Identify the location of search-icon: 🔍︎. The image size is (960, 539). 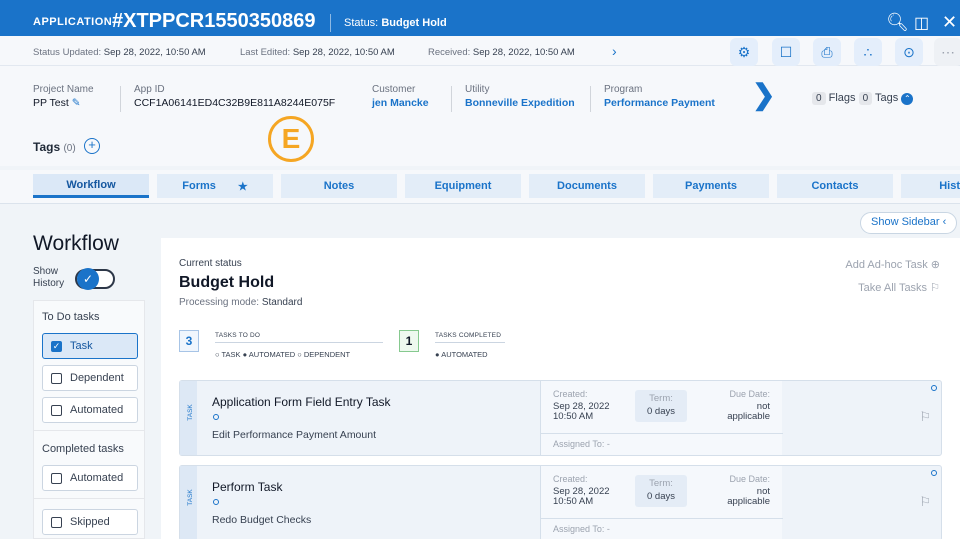
(897, 22).